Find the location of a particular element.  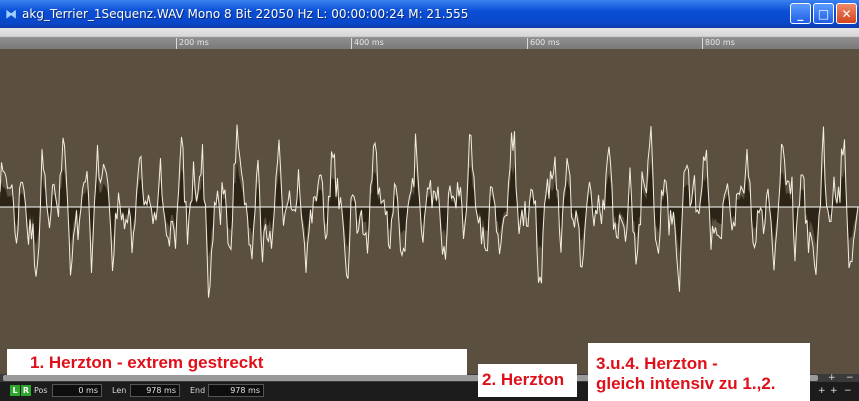

maximize-button: □ is located at coordinates (823, 13).